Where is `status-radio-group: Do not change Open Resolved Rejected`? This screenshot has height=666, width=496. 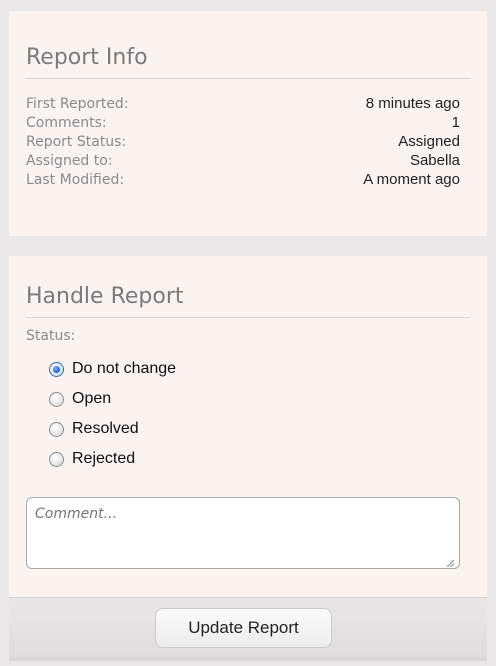 status-radio-group: Do not change Open Resolved Rejected is located at coordinates (112, 414).